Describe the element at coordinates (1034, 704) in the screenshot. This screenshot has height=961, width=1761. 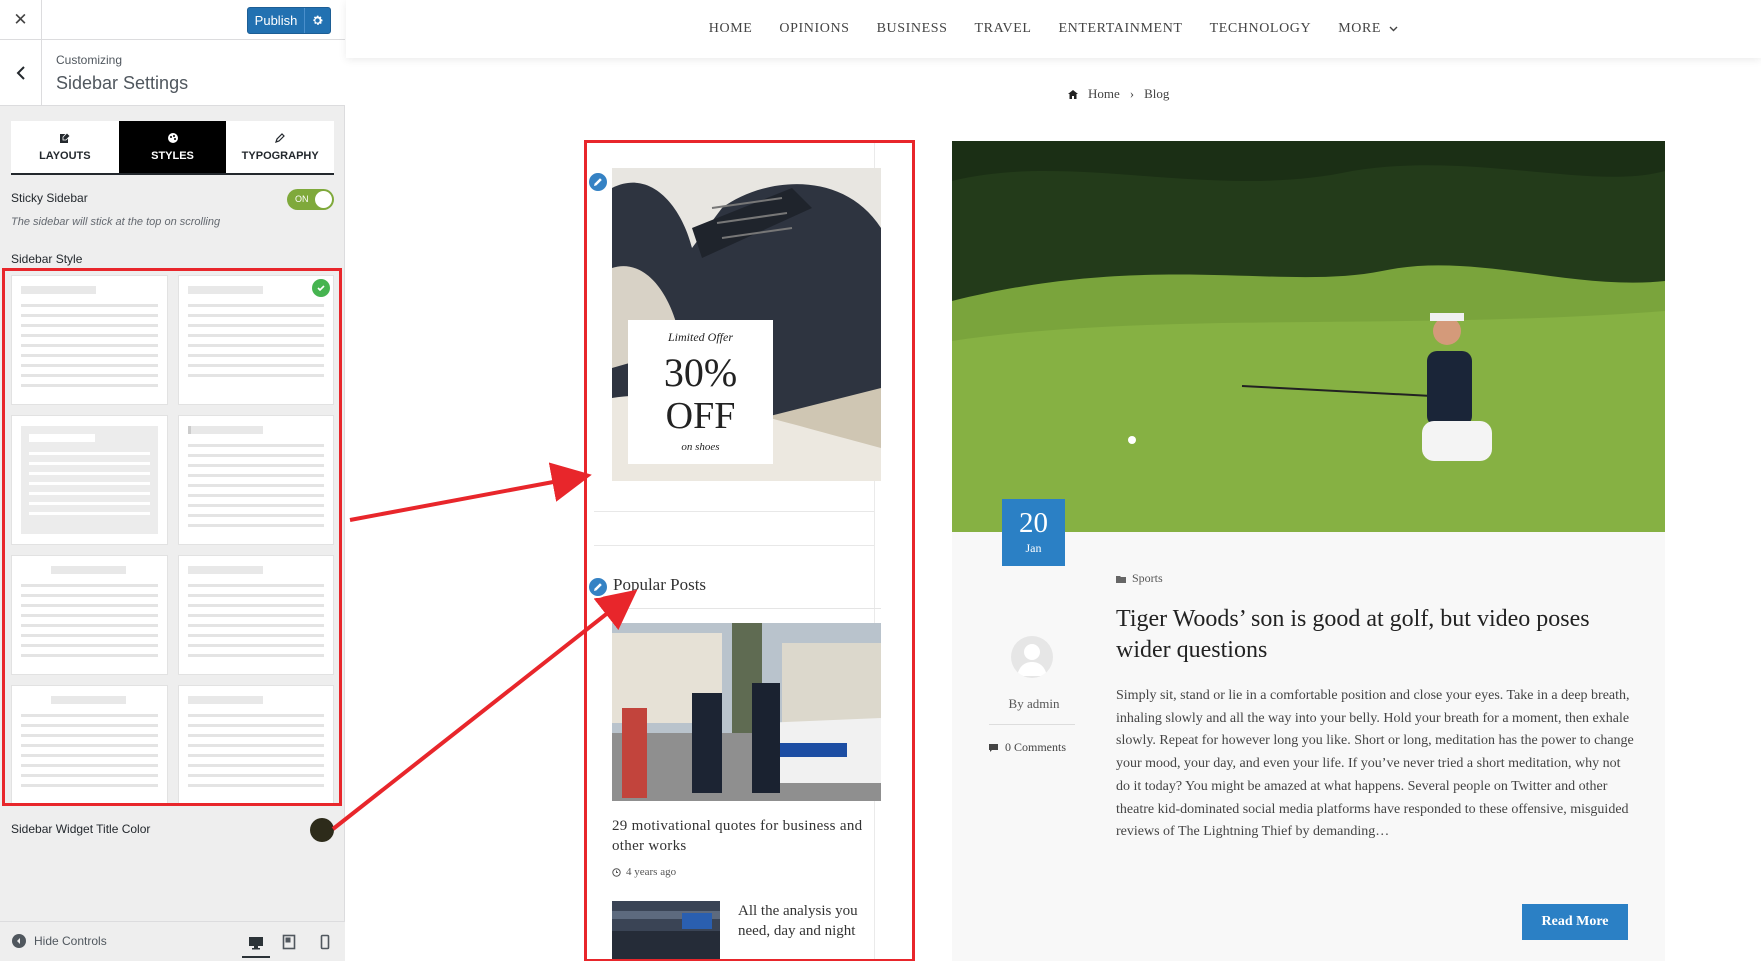
I see `post-author: By admin` at that location.